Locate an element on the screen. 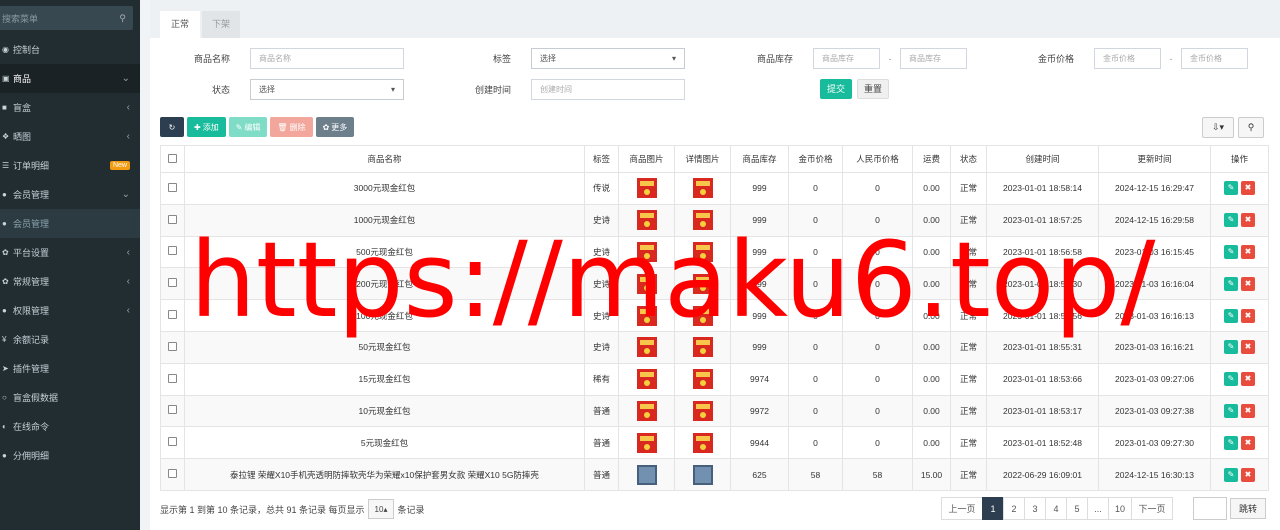 This screenshot has width=1280, height=530. delete-button: 🗑 删除 is located at coordinates (291, 127).